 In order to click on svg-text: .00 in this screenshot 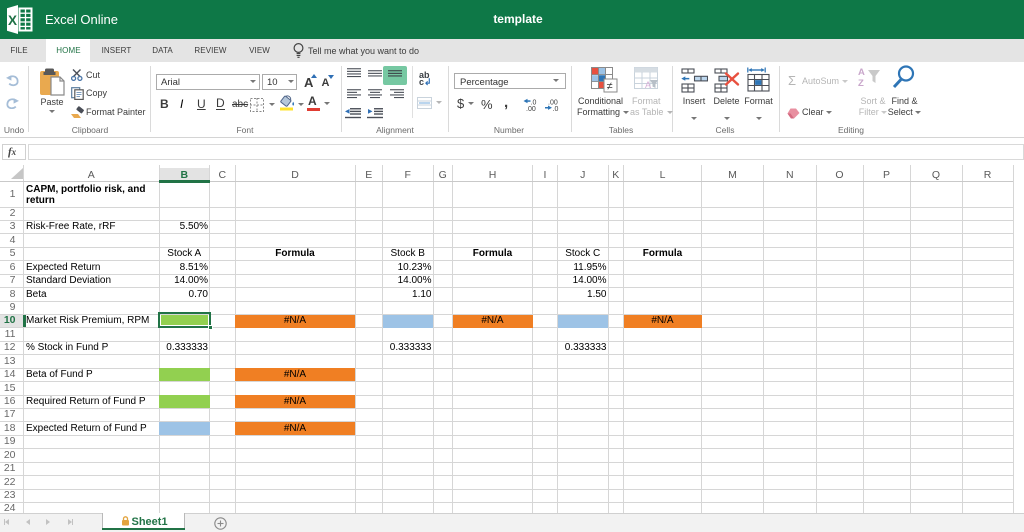, I will do `click(531, 108)`.